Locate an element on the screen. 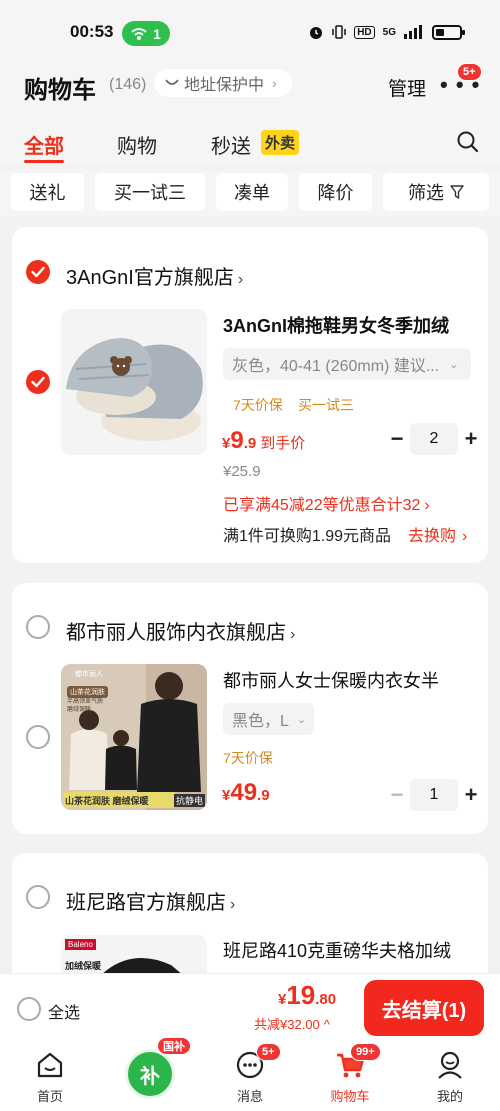 This screenshot has width=500, height=1111. nav-label: 首页 is located at coordinates (49, 1096).